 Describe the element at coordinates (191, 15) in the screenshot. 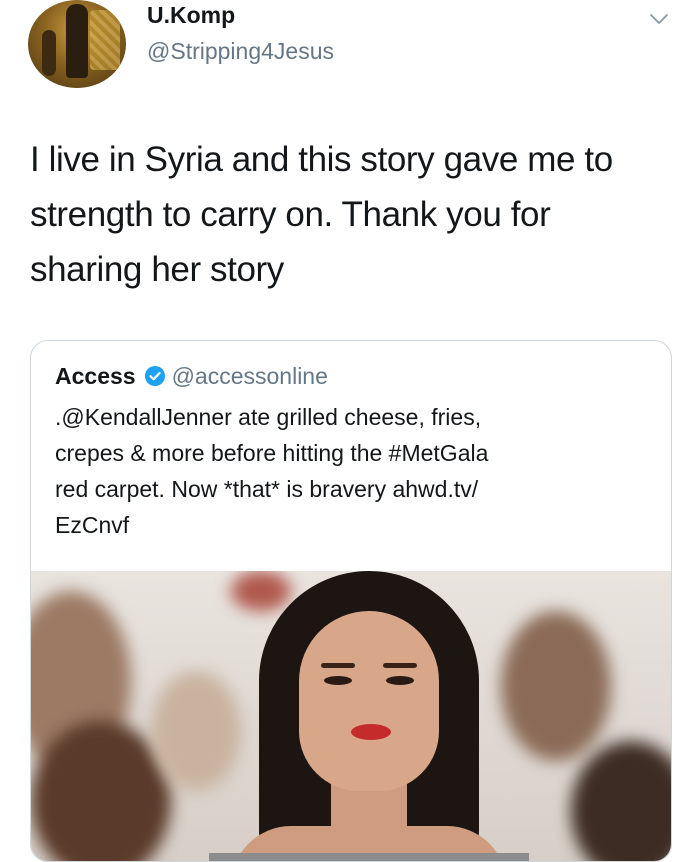

I see `author-display-name: U.Komp` at that location.